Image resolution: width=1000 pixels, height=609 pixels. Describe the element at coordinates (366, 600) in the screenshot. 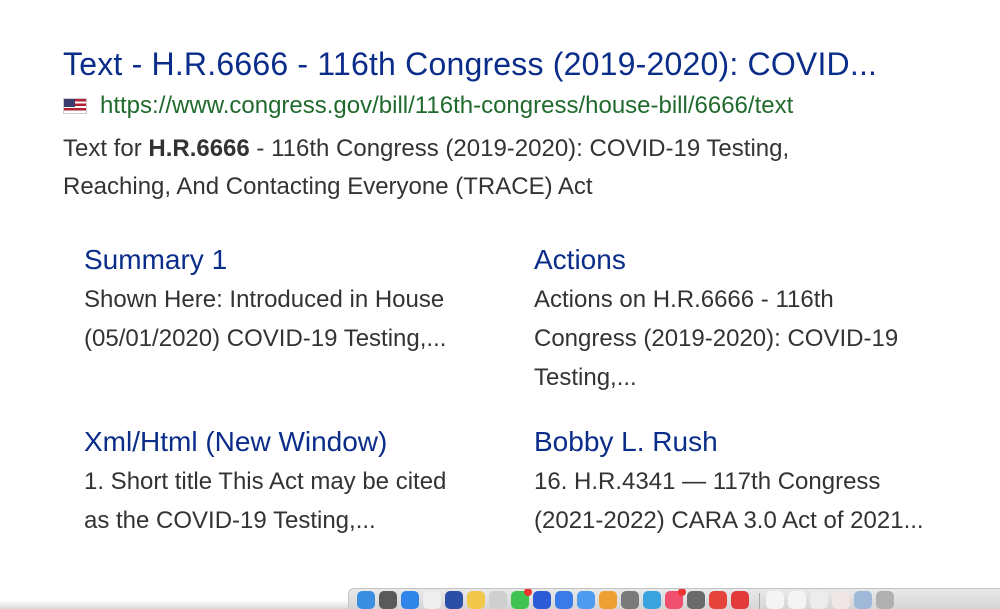

I see `finder-icon` at that location.